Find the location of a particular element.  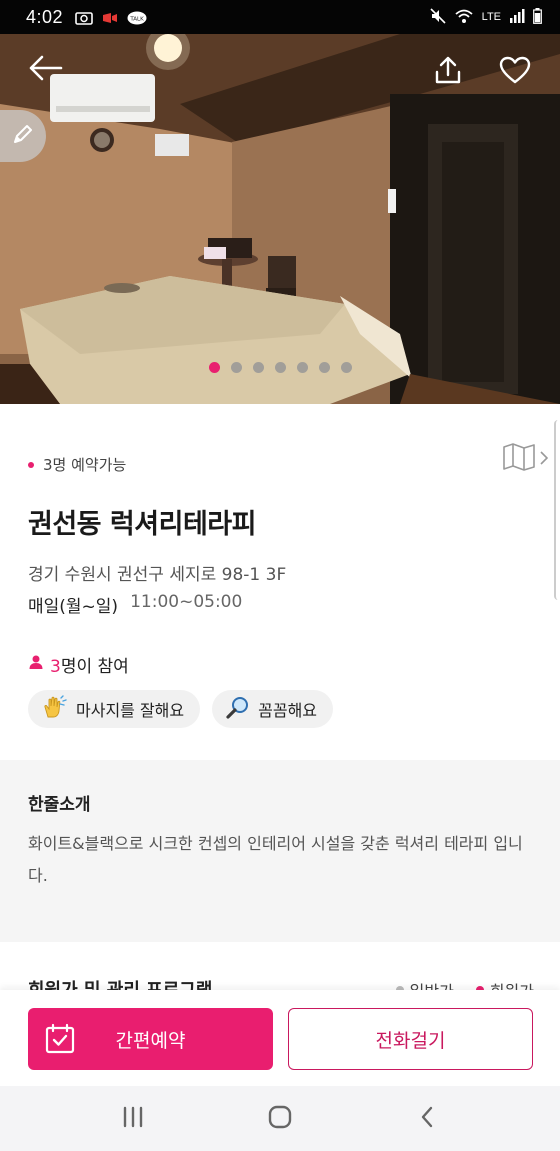

carousel-dot-active is located at coordinates (214, 367).